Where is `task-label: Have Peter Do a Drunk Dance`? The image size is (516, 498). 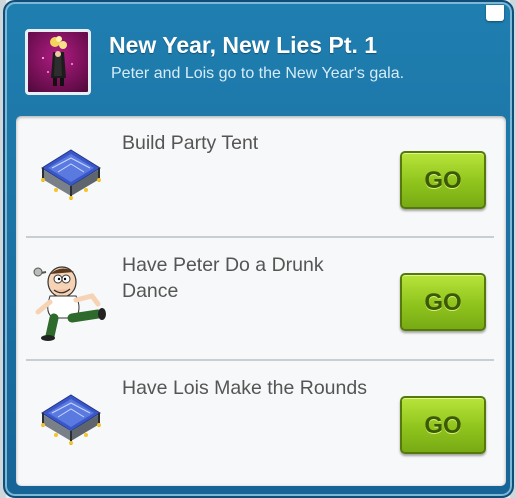 task-label: Have Peter Do a Drunk Dance is located at coordinates (223, 278).